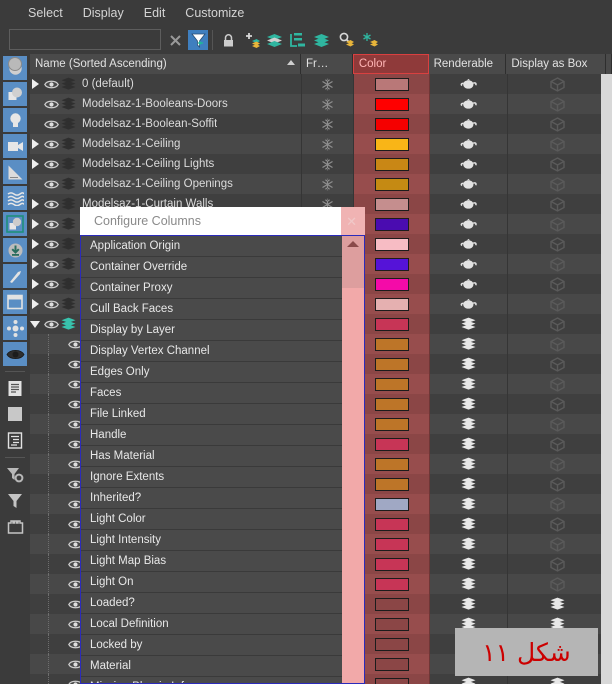  Describe the element at coordinates (222, 519) in the screenshot. I see `configure-columns-item: Light Color` at that location.